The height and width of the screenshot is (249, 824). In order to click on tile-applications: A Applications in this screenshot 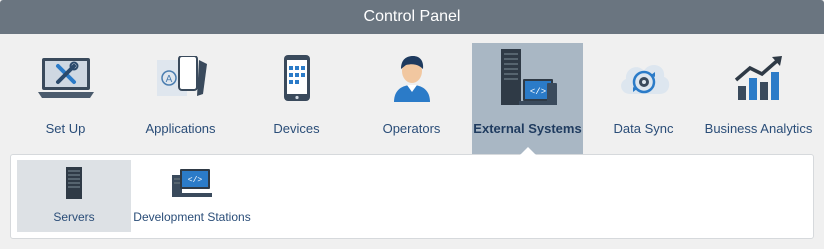, I will do `click(180, 98)`.